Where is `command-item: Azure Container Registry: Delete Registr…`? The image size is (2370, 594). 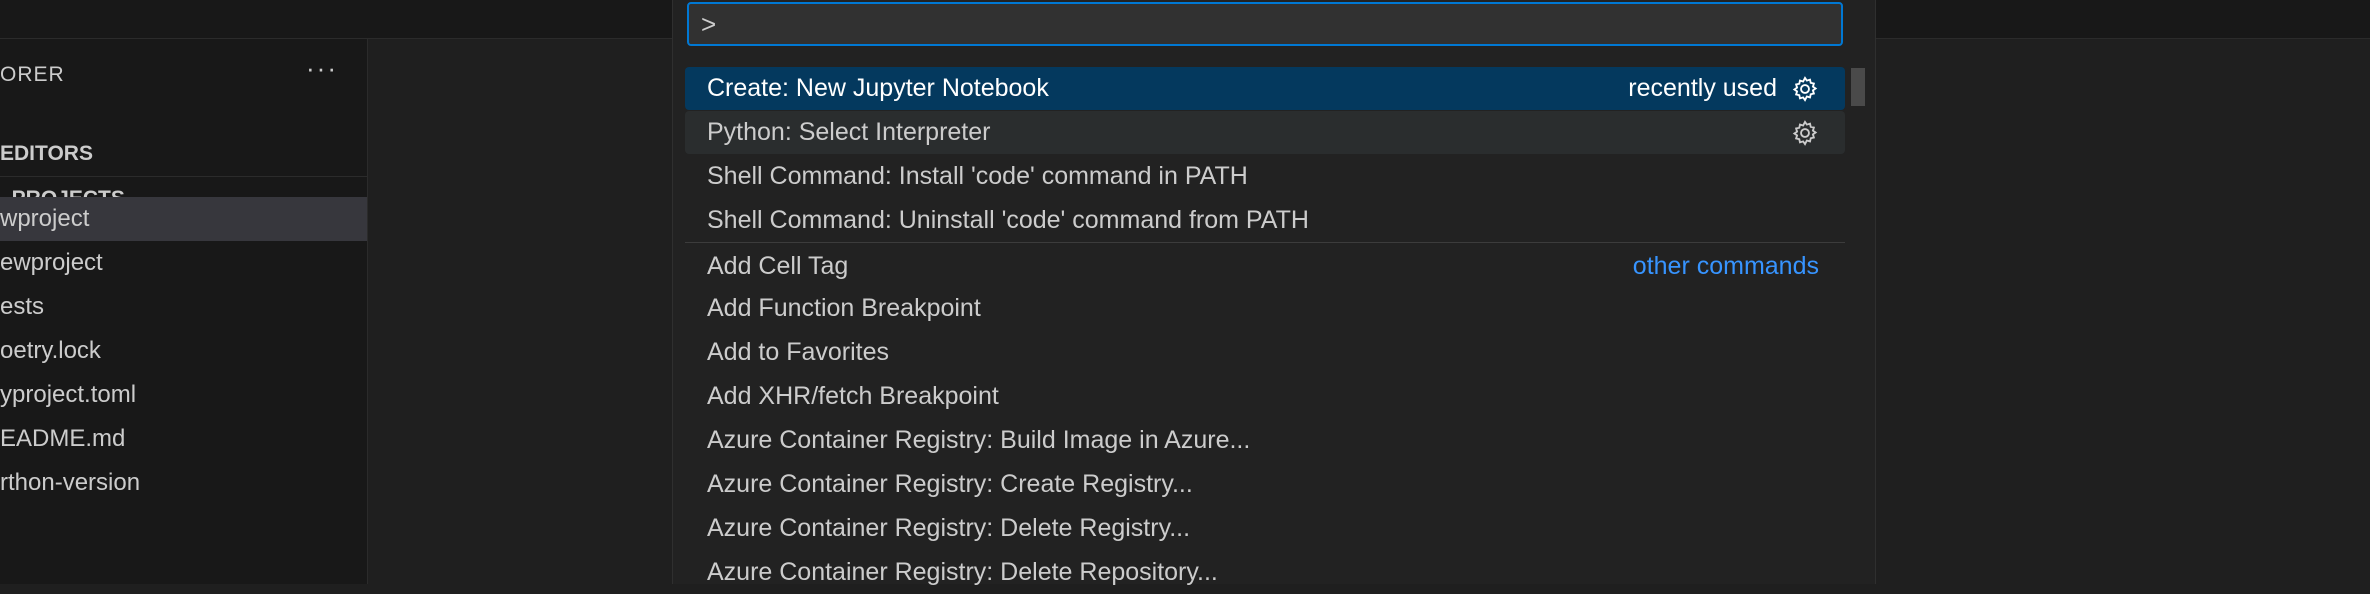 command-item: Azure Container Registry: Delete Registr… is located at coordinates (1265, 528).